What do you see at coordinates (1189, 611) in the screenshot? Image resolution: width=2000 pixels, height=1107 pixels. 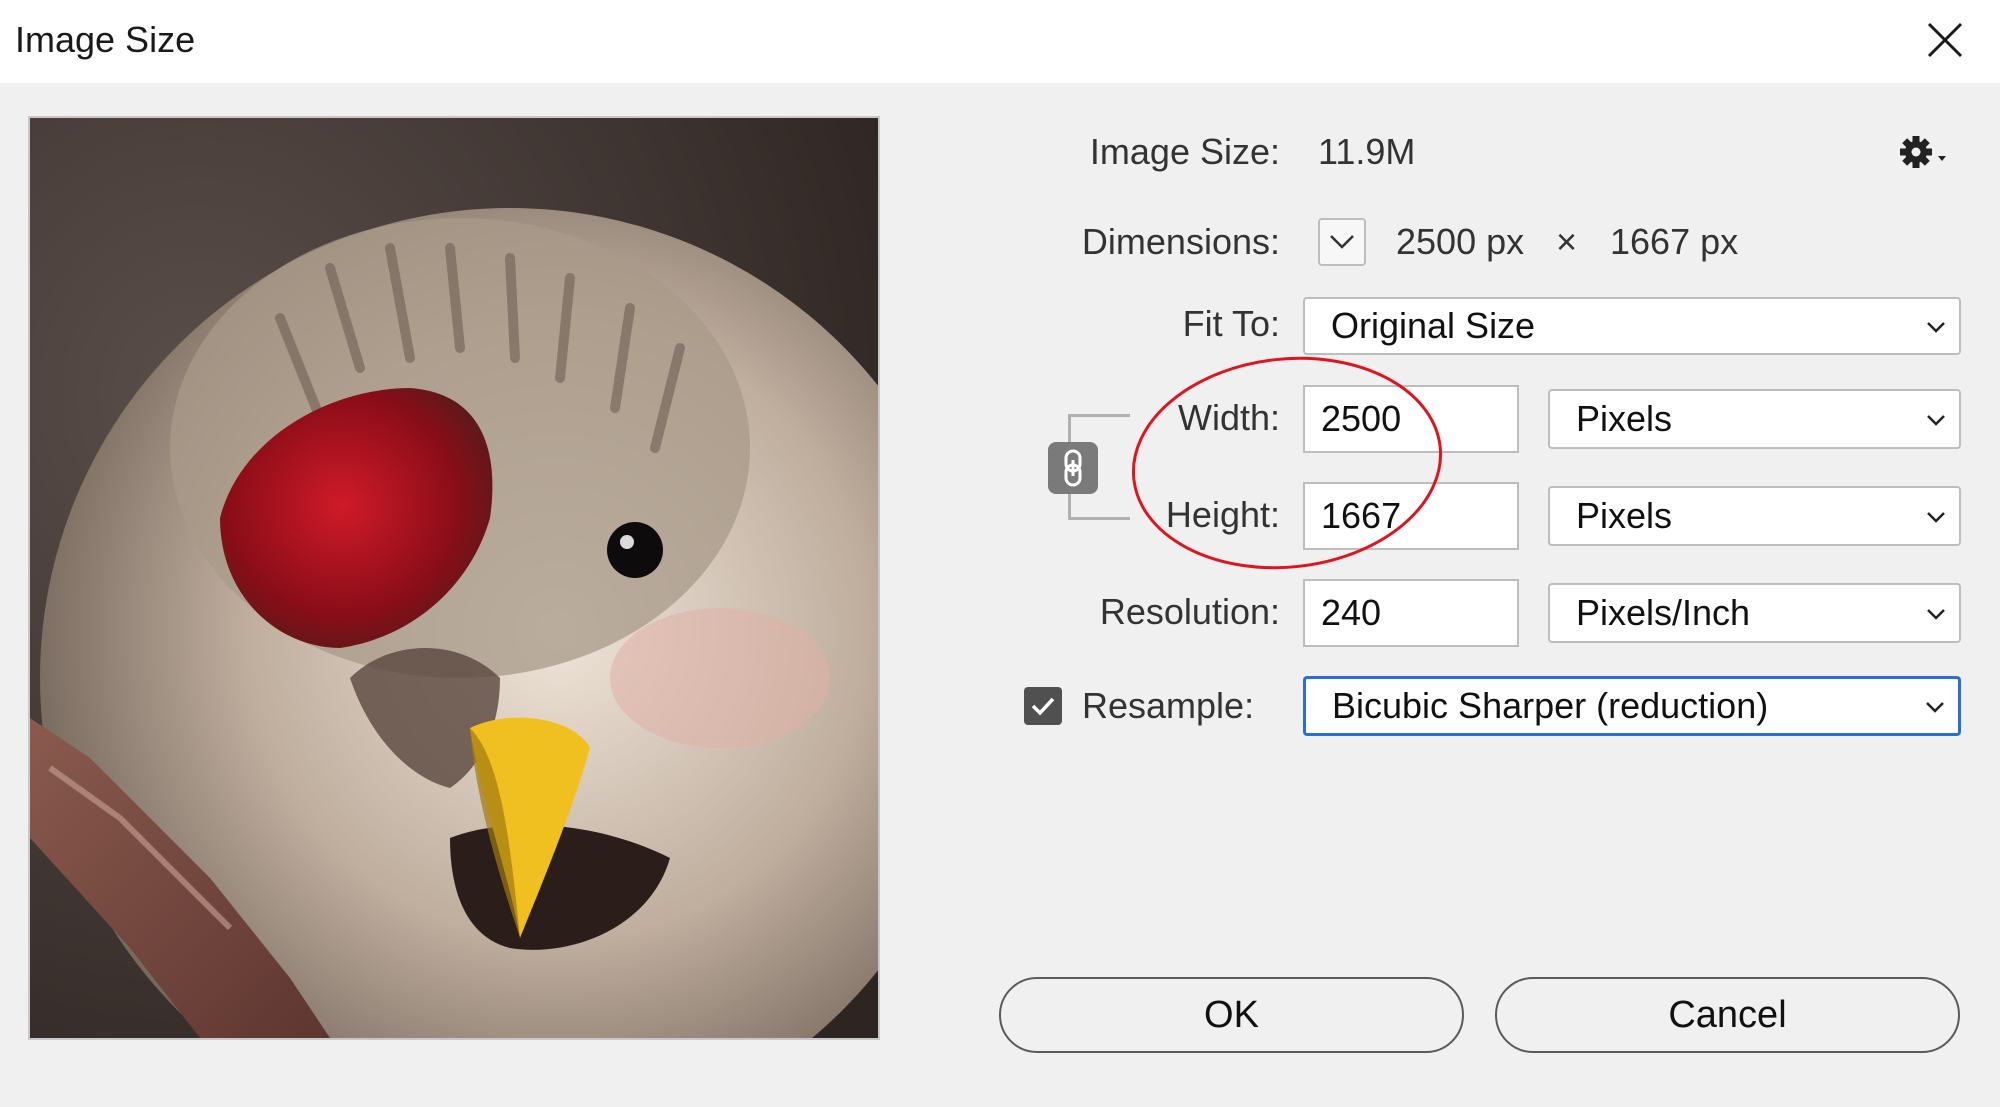 I see `resolution-label: Resolution:` at bounding box center [1189, 611].